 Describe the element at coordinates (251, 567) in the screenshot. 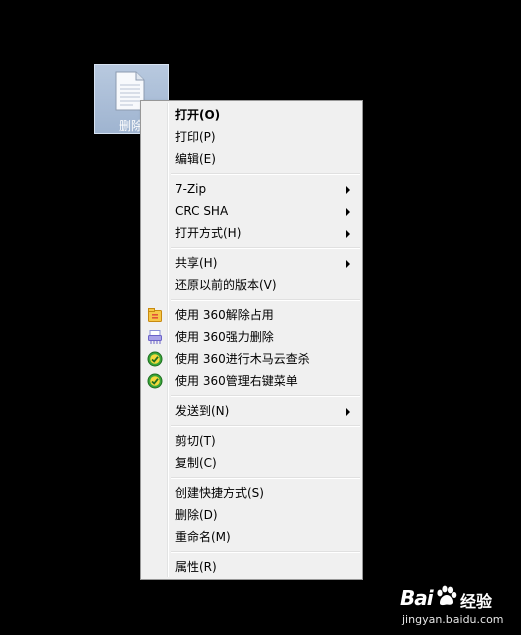

I see `menu-item-19: 属性(R)` at that location.